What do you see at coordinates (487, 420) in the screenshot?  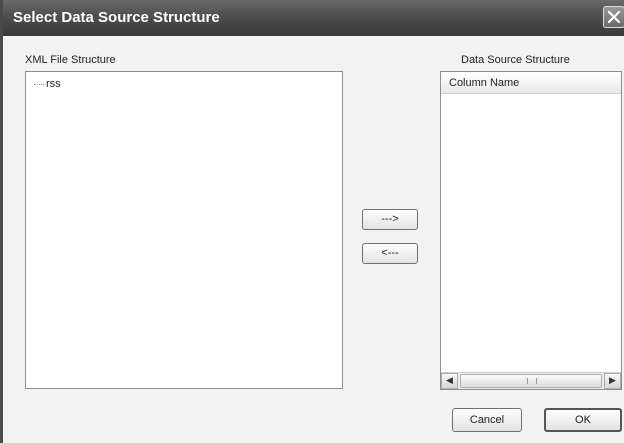 I see `cancel-button: Cancel` at bounding box center [487, 420].